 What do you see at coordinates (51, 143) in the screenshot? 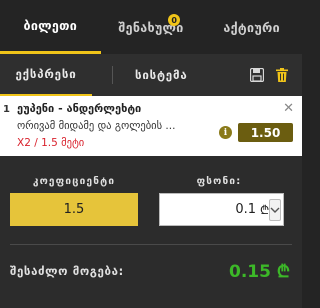
I see `bet-pick: X2 / 1.5 მეტი` at bounding box center [51, 143].